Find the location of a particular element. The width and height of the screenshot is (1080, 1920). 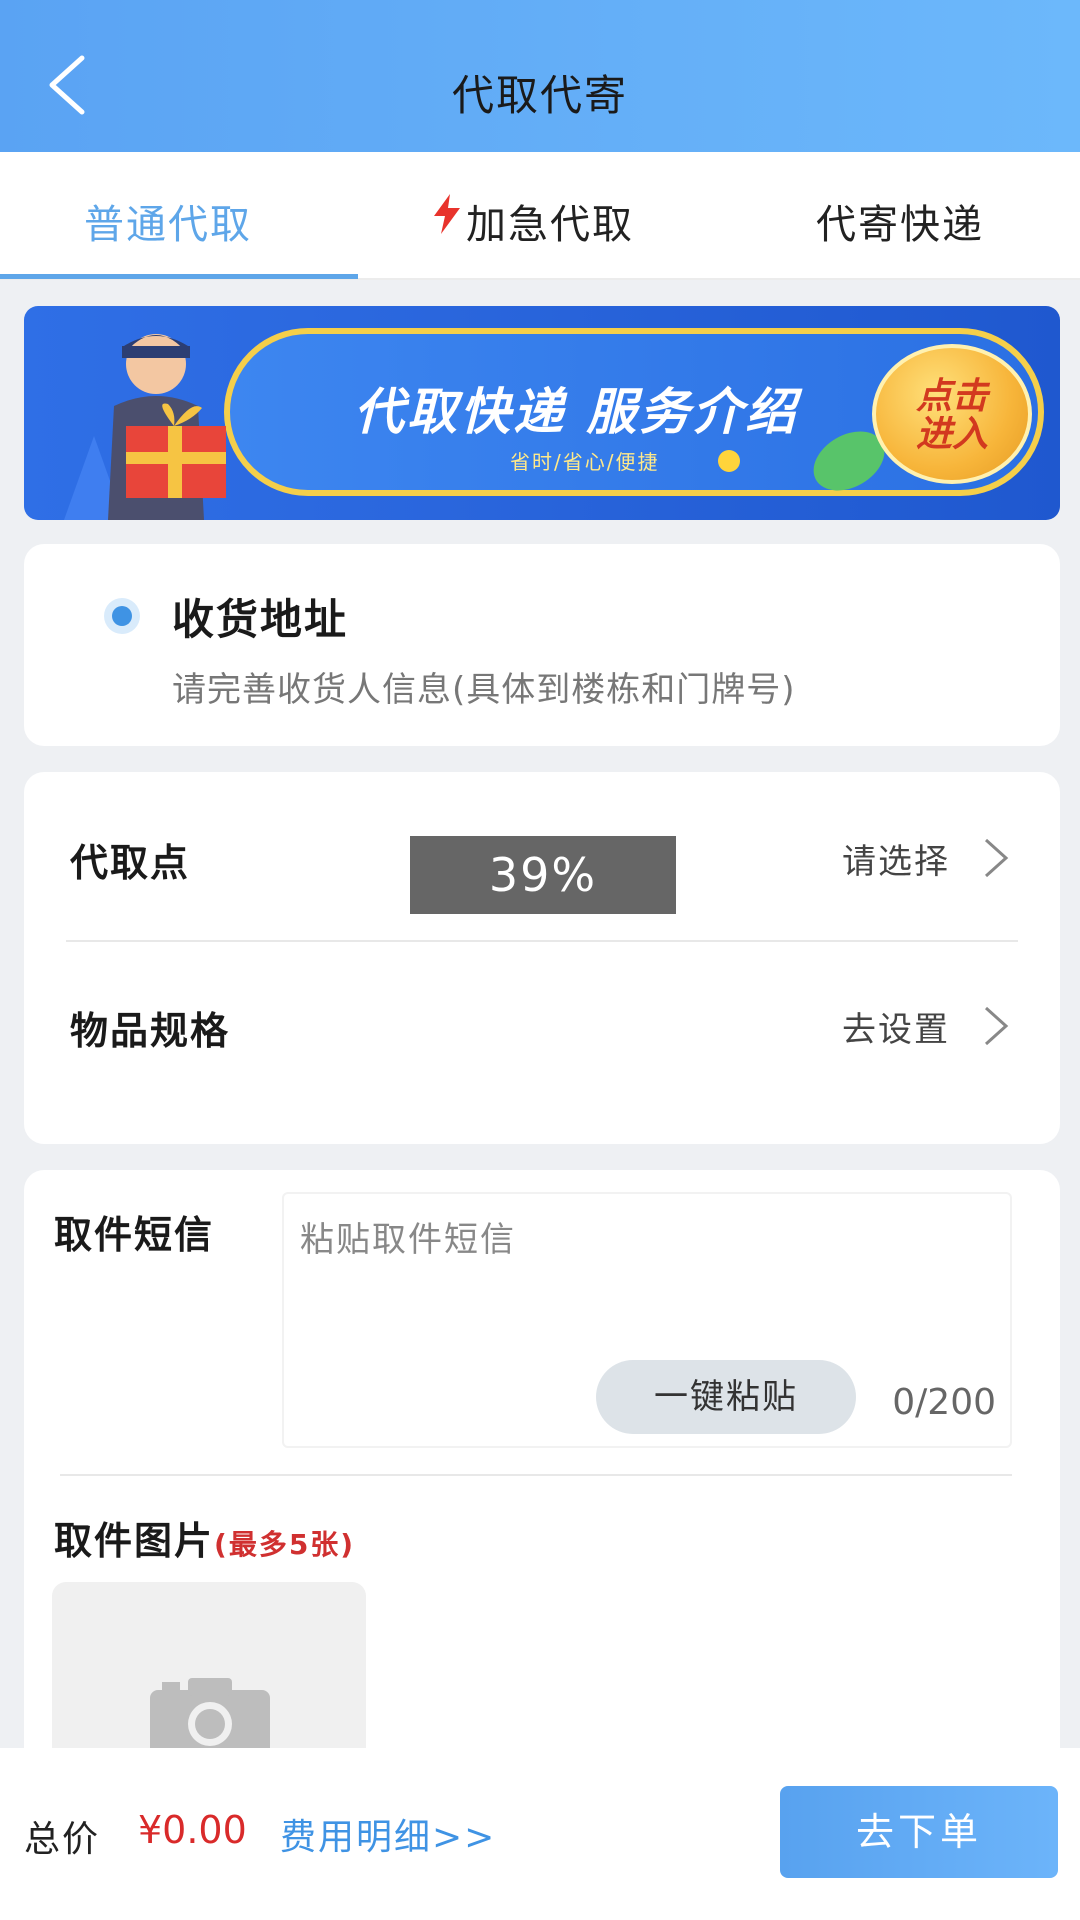

place-order-button: 去下单 is located at coordinates (919, 1832).